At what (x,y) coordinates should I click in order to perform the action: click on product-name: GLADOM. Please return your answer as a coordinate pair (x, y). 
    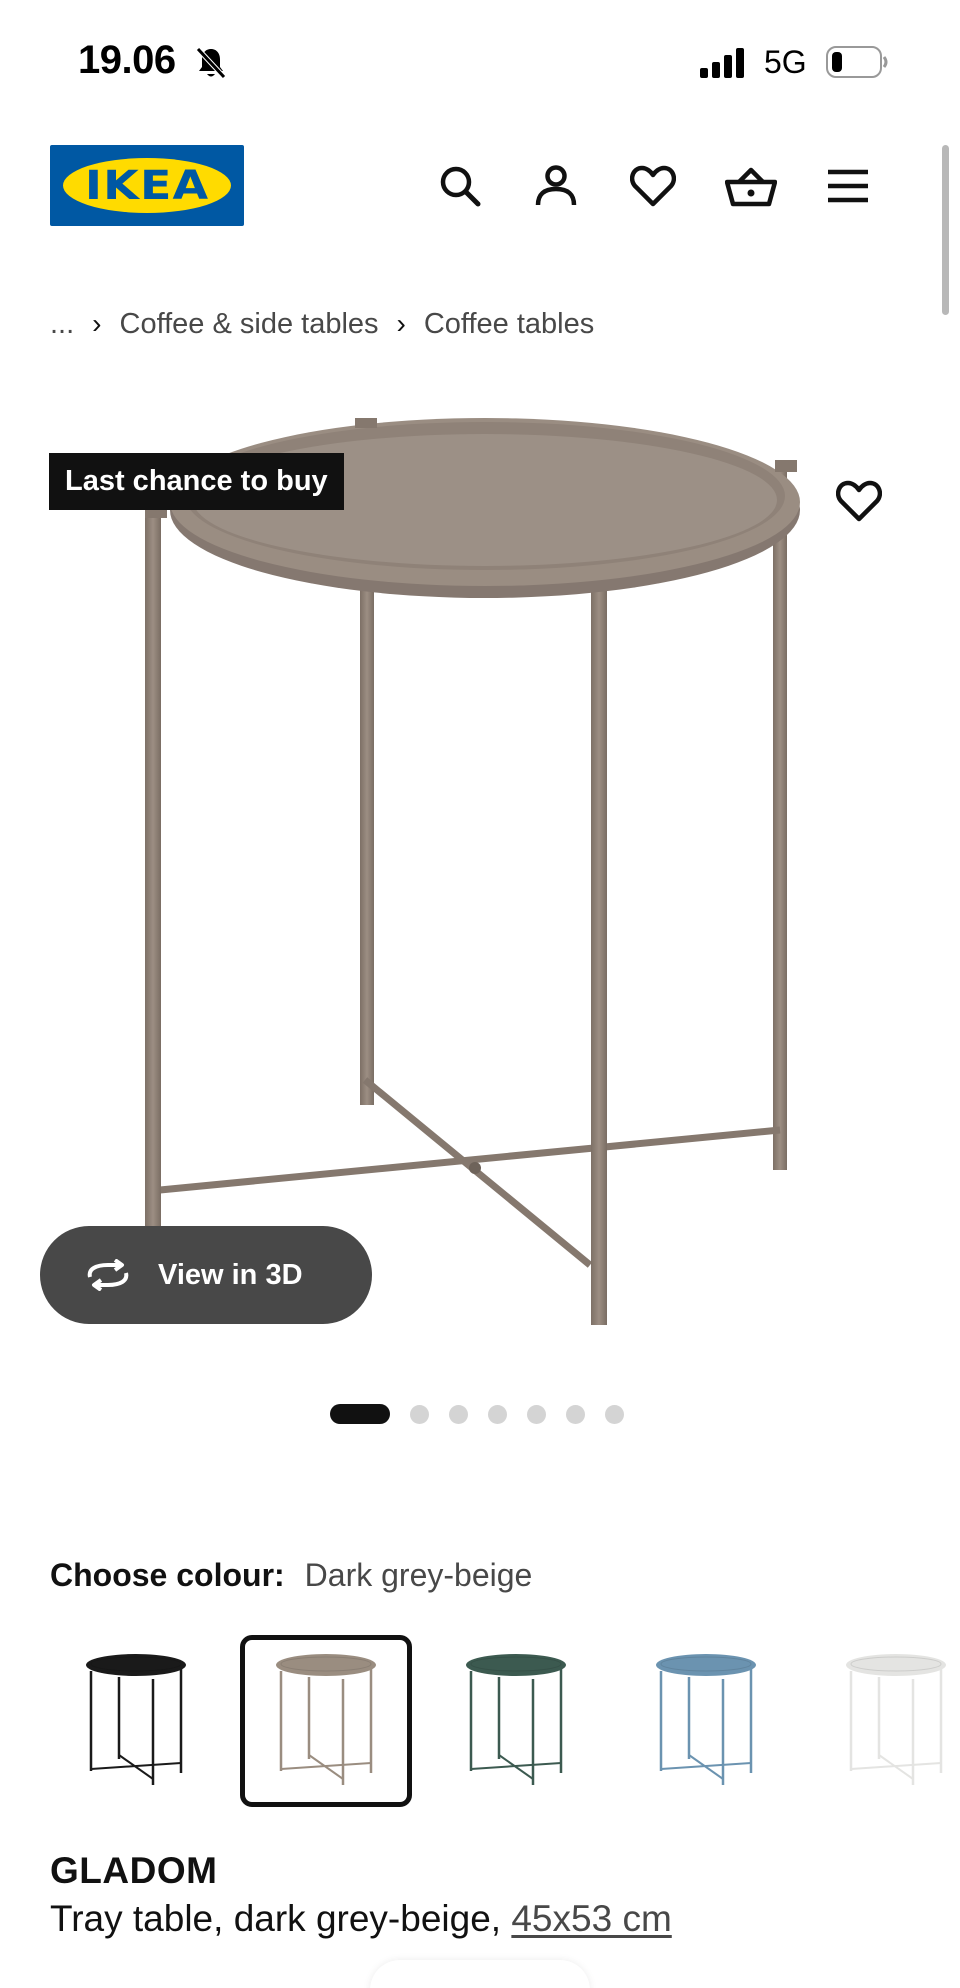
    Looking at the image, I should click on (134, 1870).